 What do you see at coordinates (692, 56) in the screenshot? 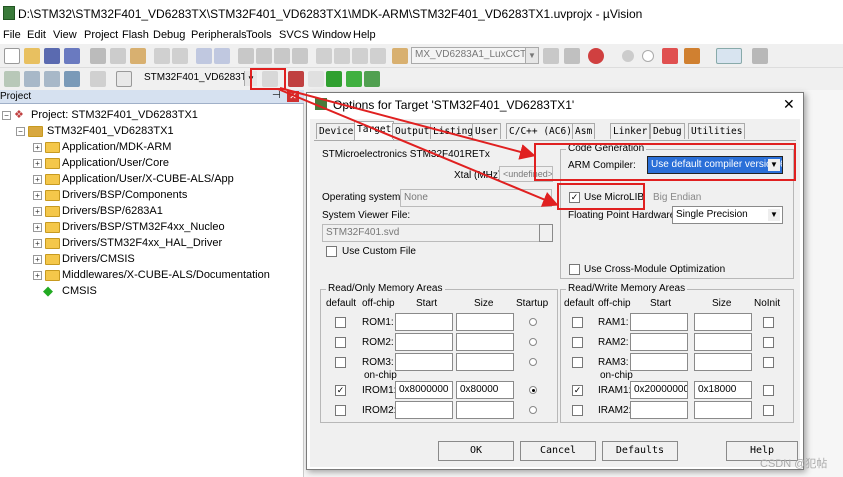
I see `breakpoint-kill-icon` at bounding box center [692, 56].